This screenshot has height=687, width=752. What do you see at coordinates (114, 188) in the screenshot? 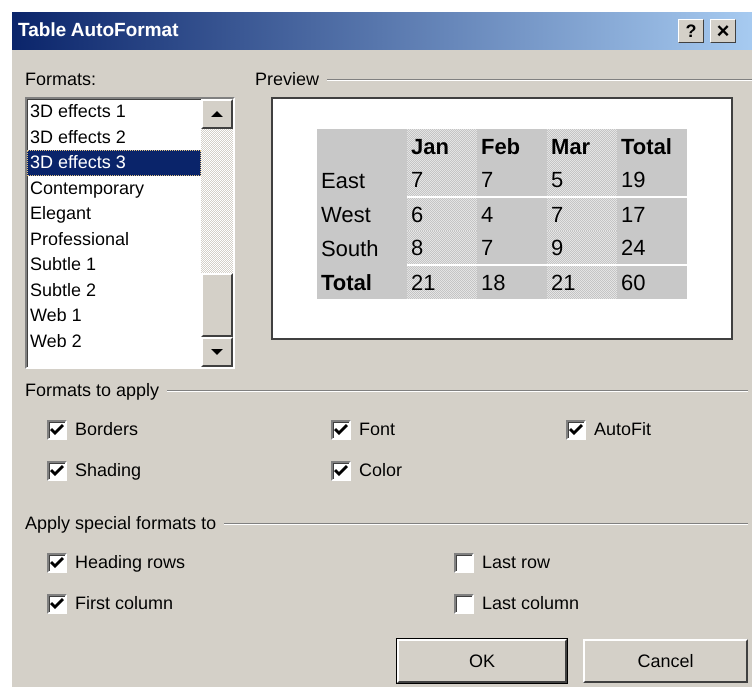
I see `list-item: Contemporary` at bounding box center [114, 188].